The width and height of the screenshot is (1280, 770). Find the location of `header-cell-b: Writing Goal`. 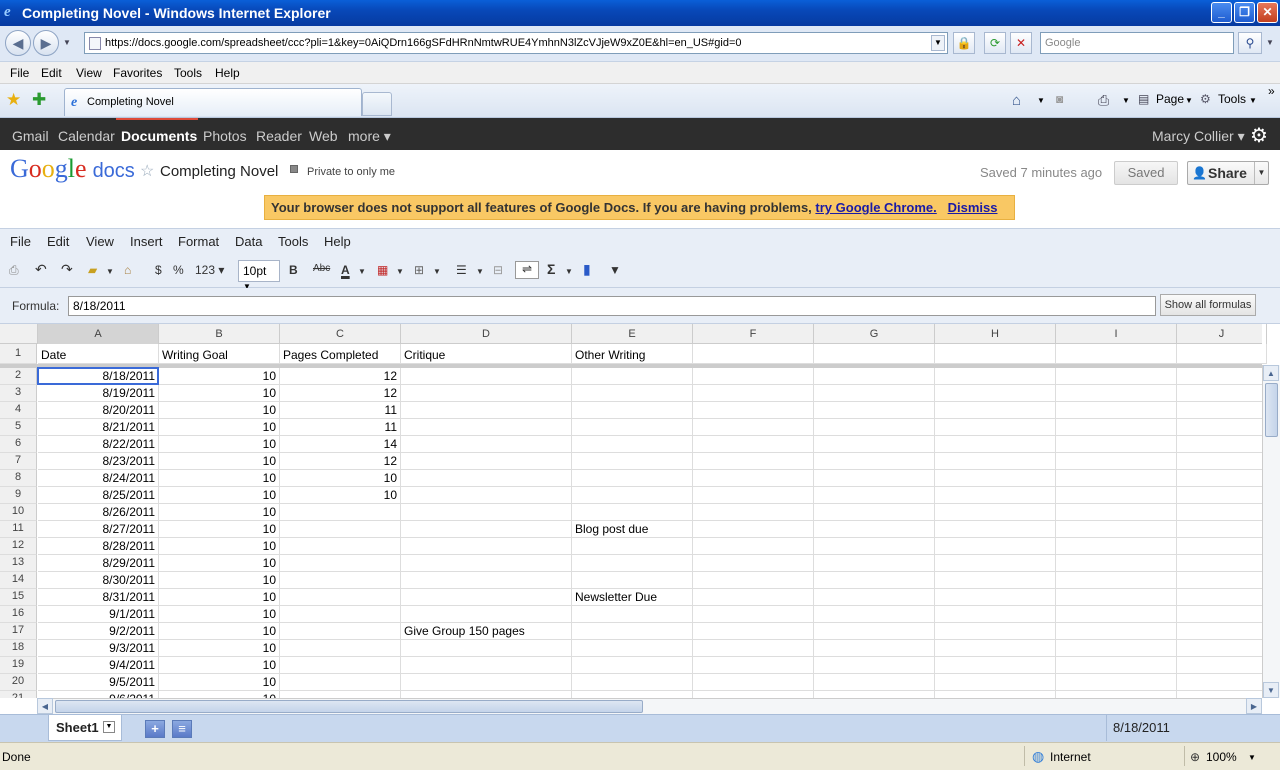

header-cell-b: Writing Goal is located at coordinates (219, 354).